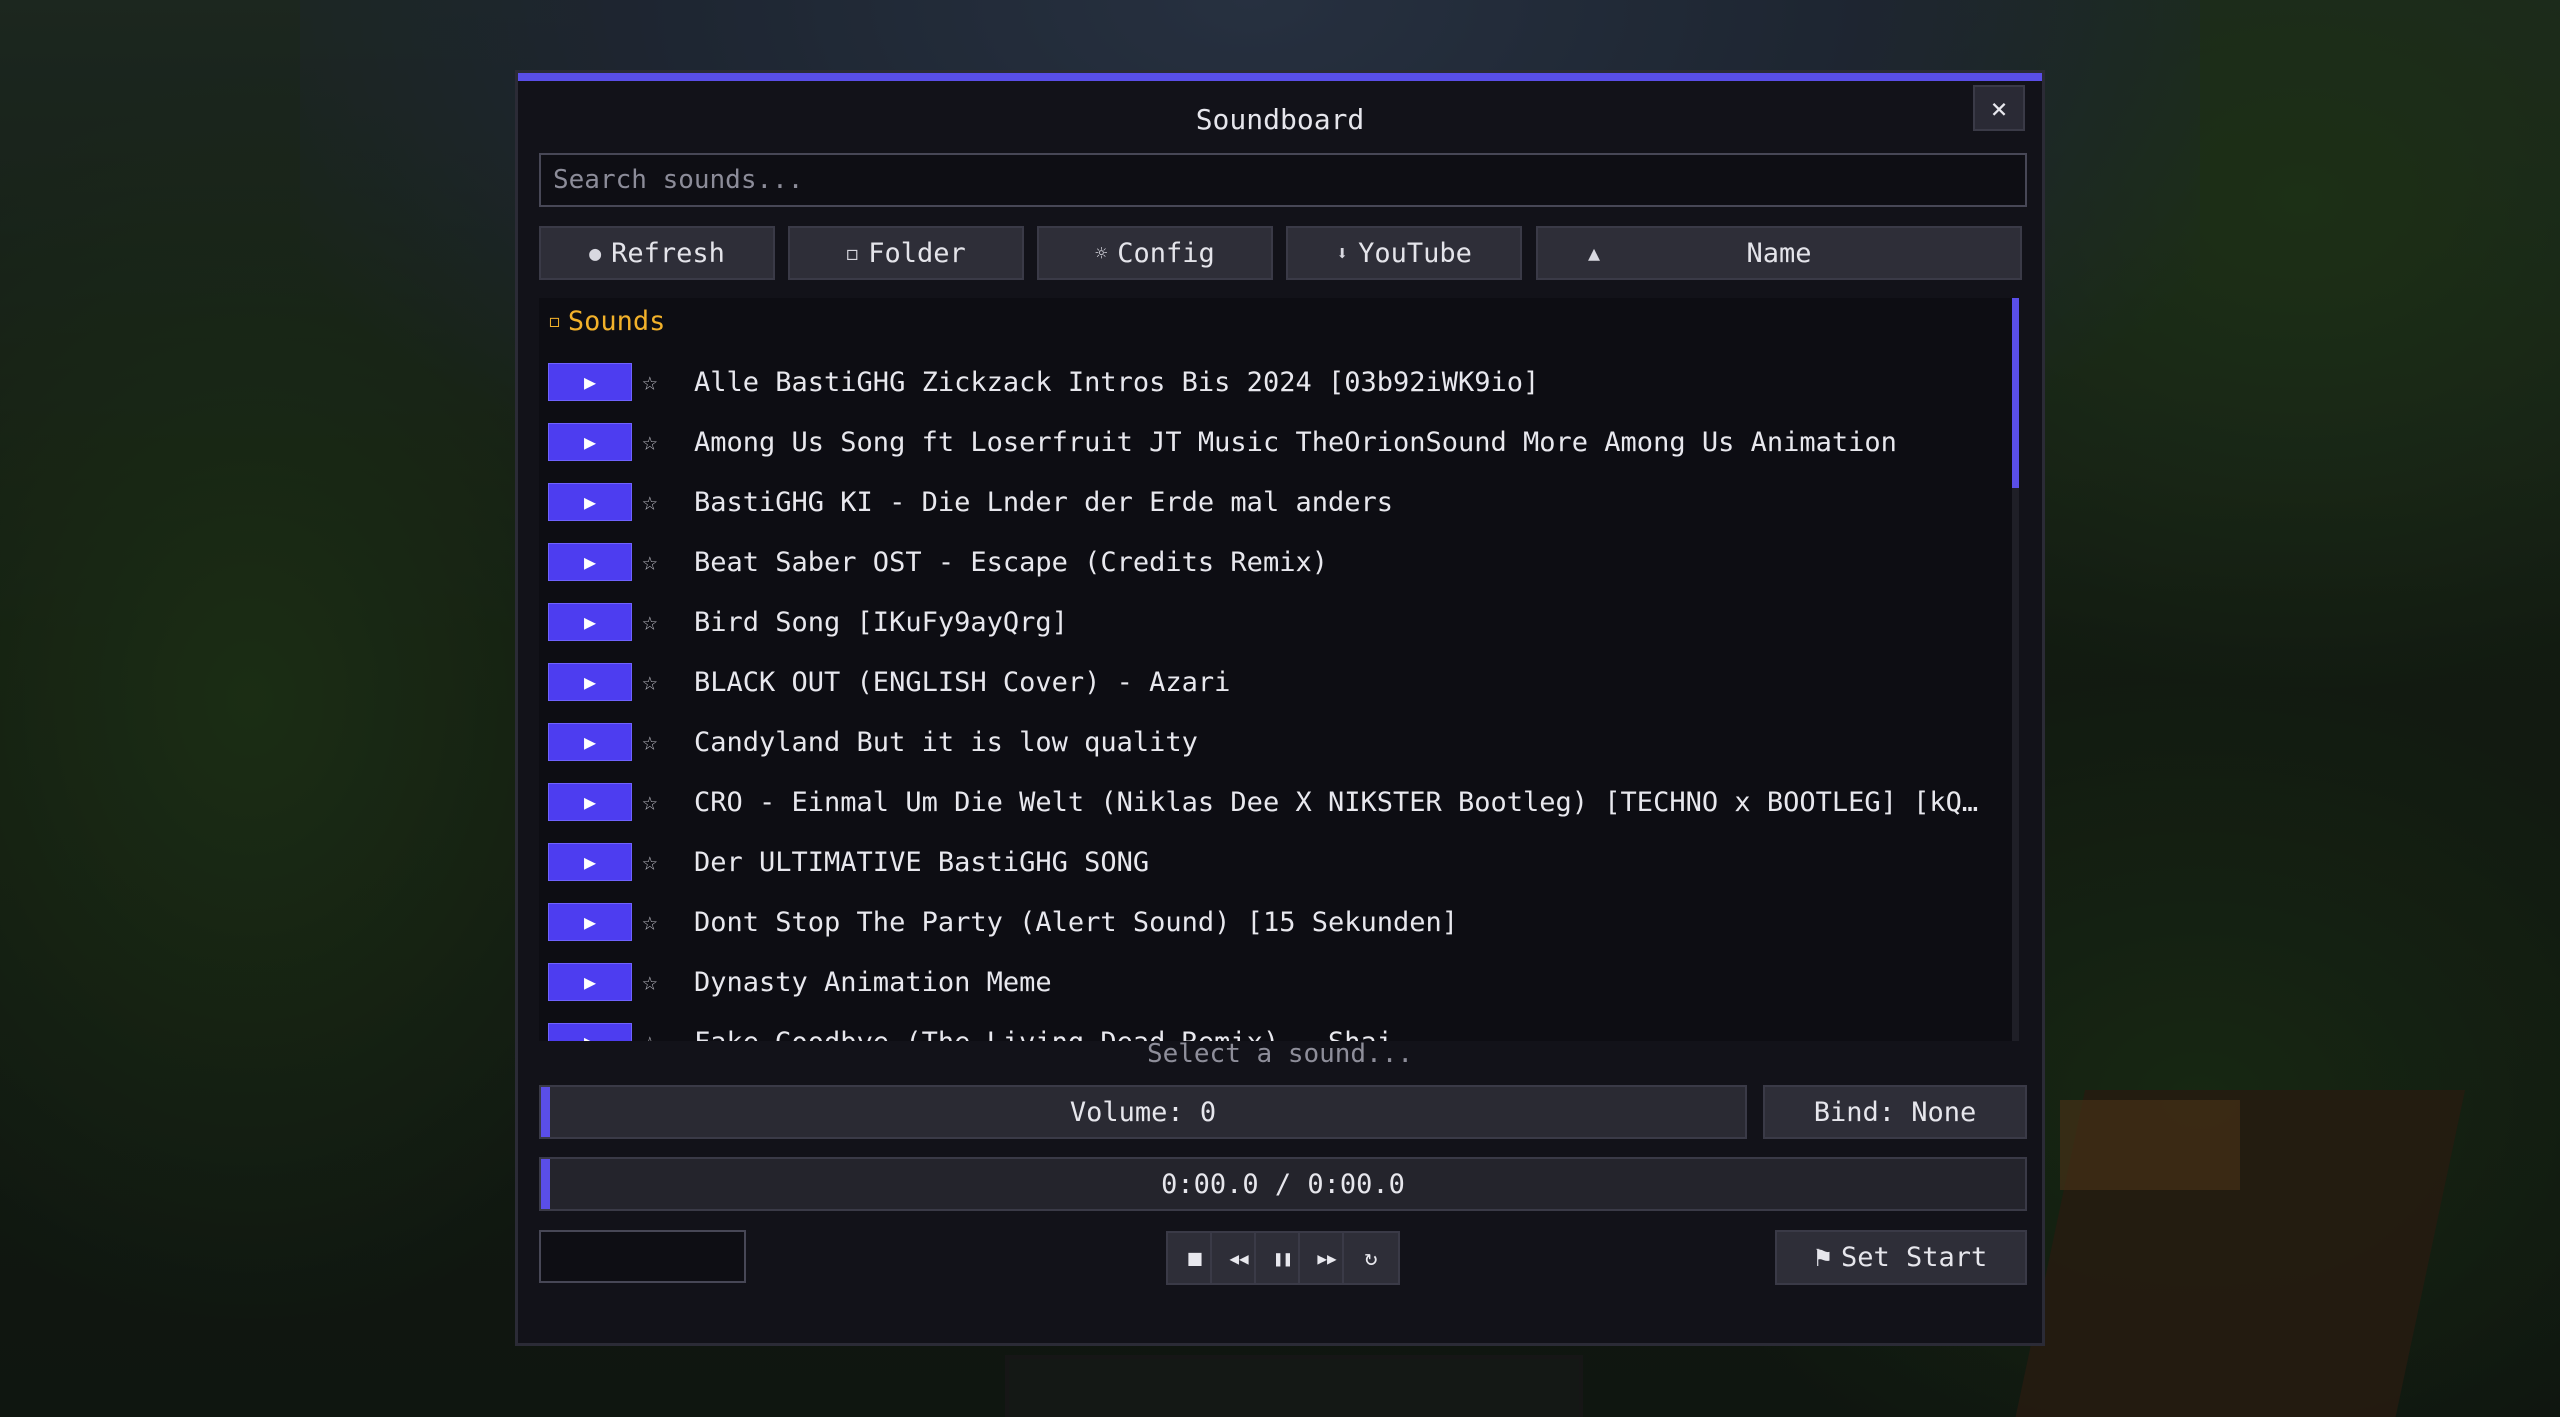  I want to click on volume-slider: Volume: 0, so click(1143, 1112).